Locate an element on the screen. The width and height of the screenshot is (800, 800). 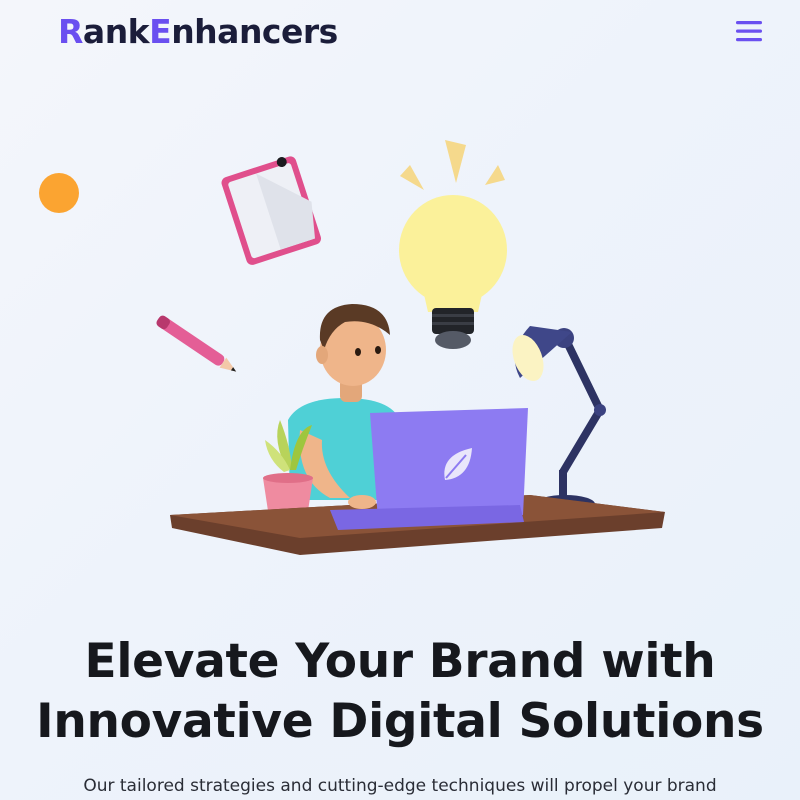
light-bulb-icon is located at coordinates (453, 272).